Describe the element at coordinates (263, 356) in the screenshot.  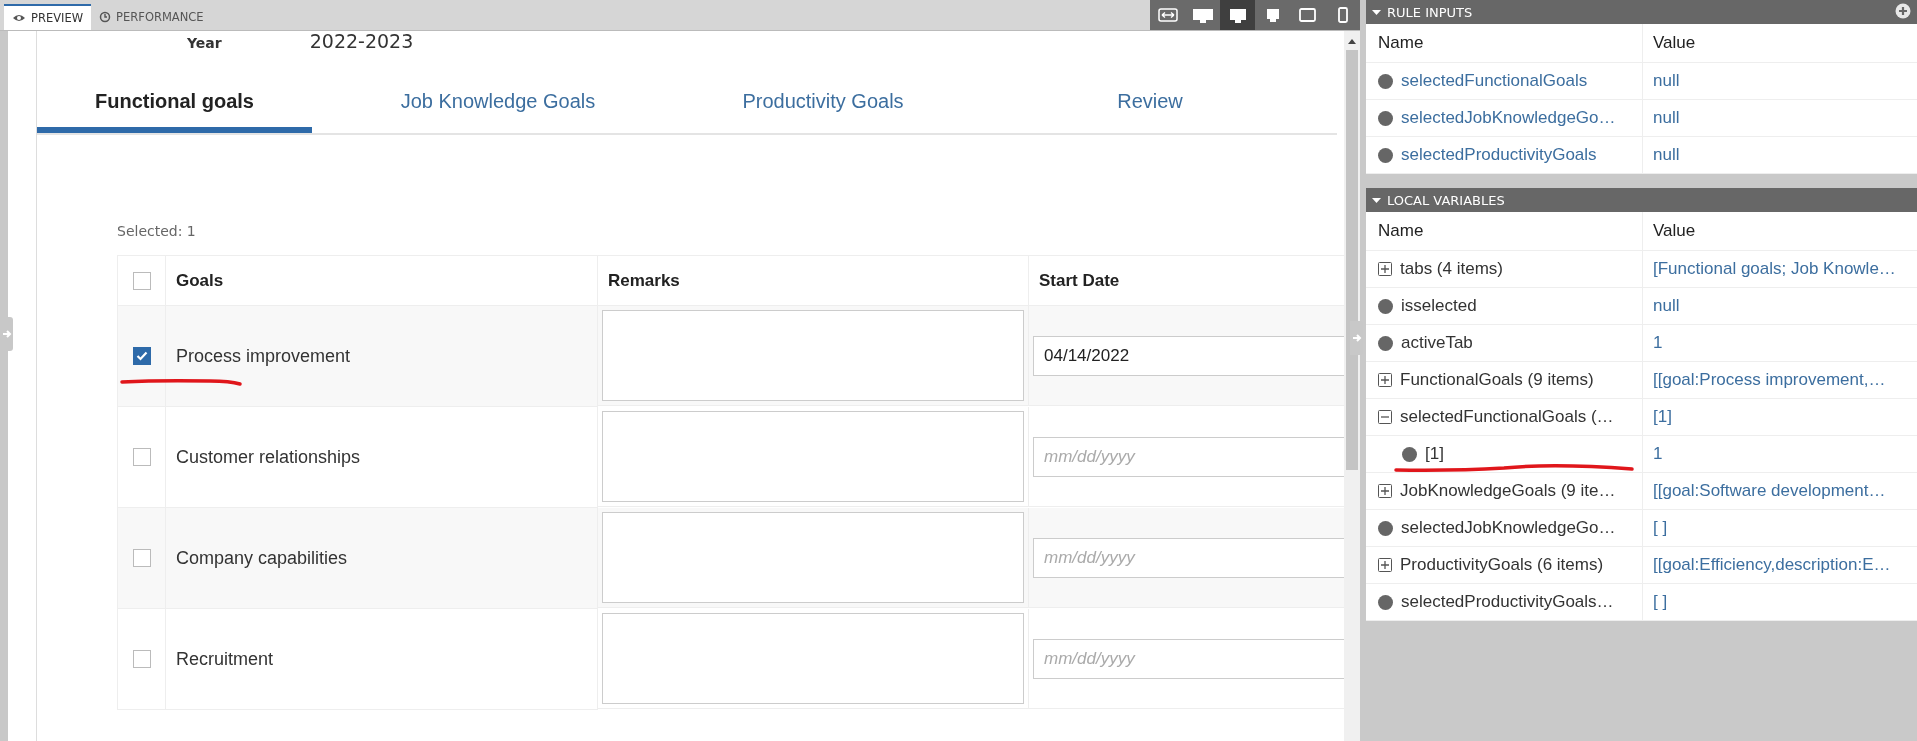
I see `goal-text: Process improvement` at that location.